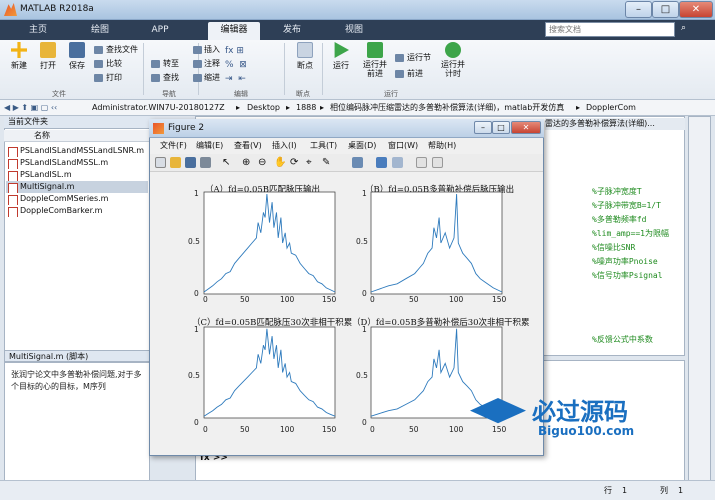  Describe the element at coordinates (436, 243) in the screenshot. I see `axes-box` at that location.